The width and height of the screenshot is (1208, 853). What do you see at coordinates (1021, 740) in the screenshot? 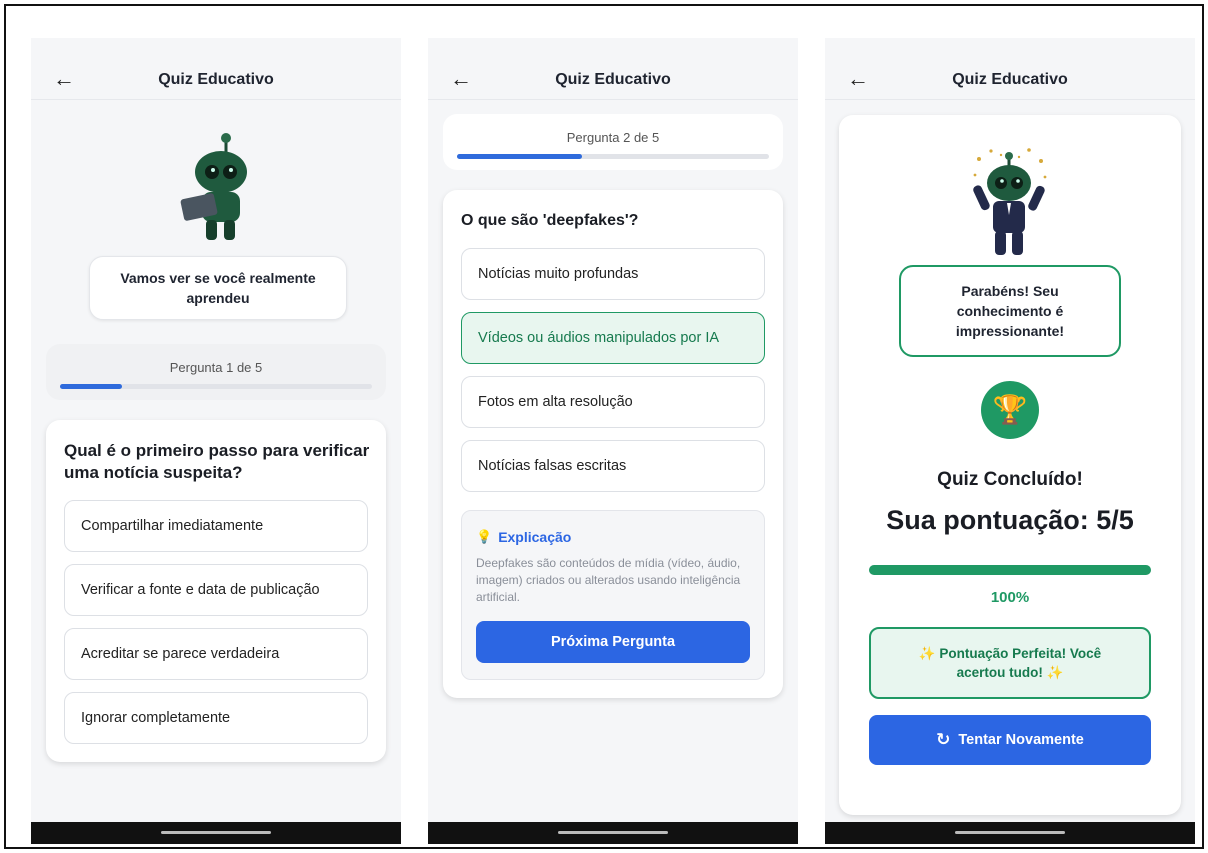
I see `retry-label: Tentar Novamente` at bounding box center [1021, 740].